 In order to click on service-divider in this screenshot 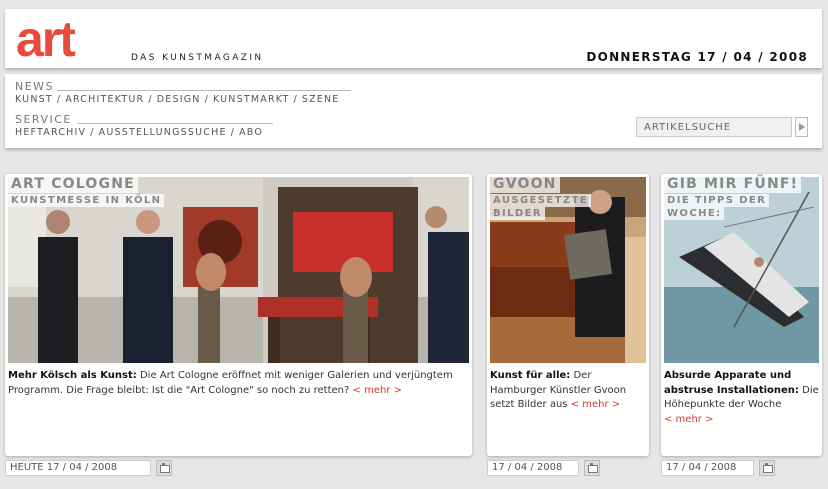, I will do `click(175, 123)`.